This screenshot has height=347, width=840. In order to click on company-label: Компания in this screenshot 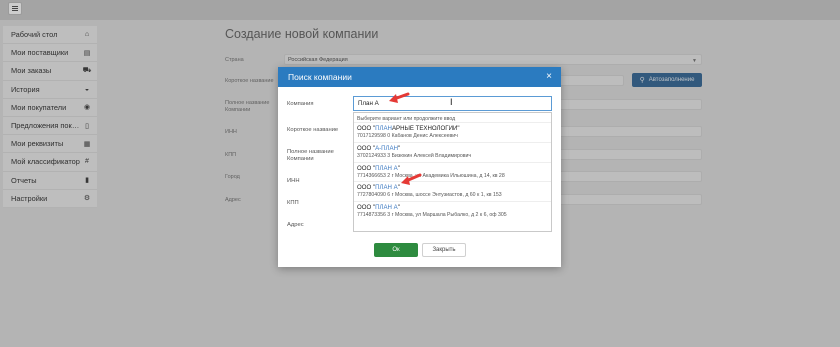, I will do `click(300, 104)`.